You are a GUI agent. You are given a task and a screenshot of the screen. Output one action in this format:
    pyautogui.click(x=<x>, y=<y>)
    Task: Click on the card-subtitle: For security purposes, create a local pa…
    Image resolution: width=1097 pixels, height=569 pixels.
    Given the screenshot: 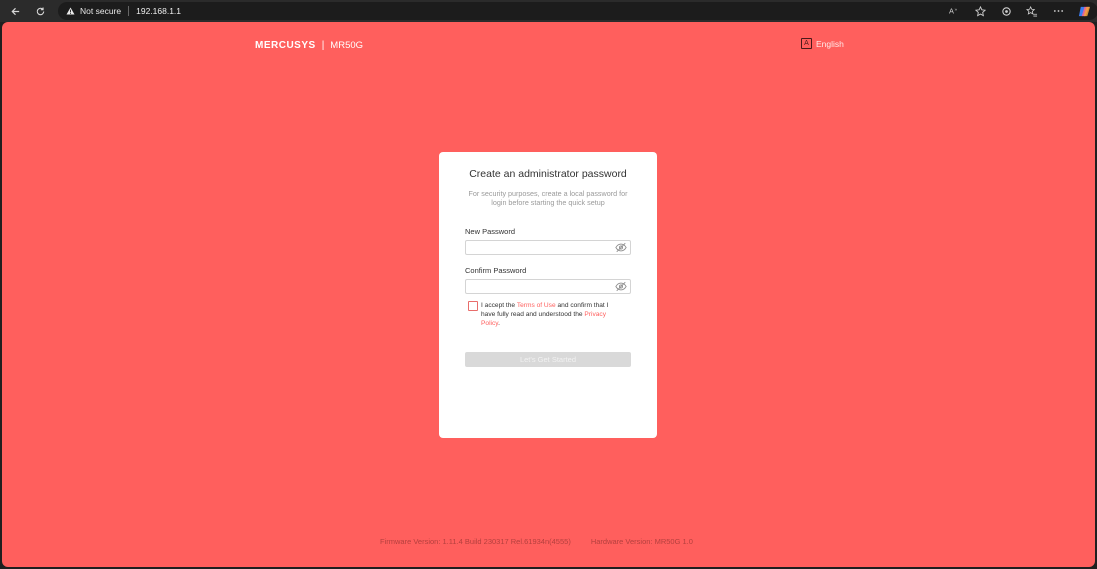 What is the action you would take?
    pyautogui.click(x=548, y=198)
    